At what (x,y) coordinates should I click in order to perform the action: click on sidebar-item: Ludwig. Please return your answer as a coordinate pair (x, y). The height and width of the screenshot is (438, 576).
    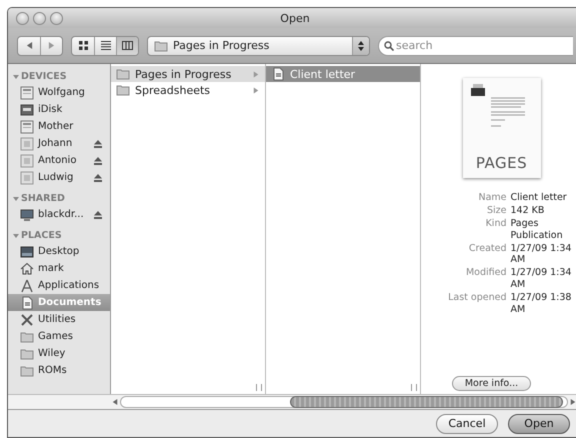
    Looking at the image, I should click on (59, 177).